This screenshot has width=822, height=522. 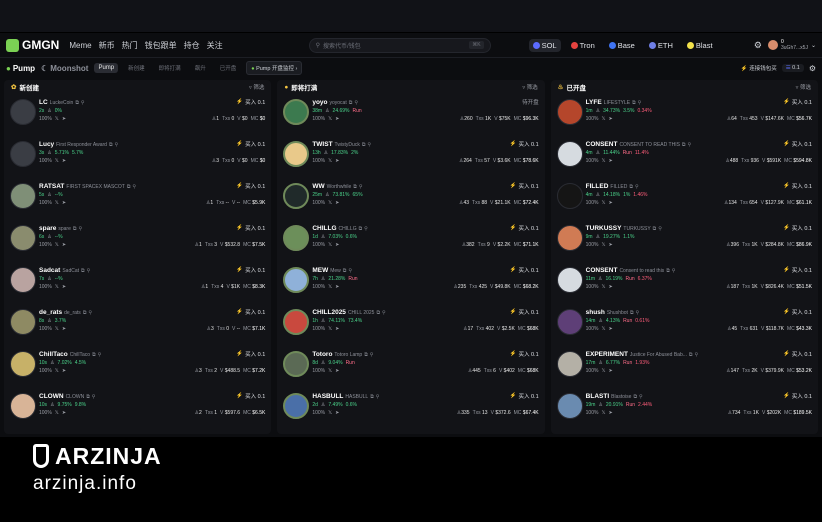 What do you see at coordinates (622, 45) in the screenshot?
I see `chain-base: Base` at bounding box center [622, 45].